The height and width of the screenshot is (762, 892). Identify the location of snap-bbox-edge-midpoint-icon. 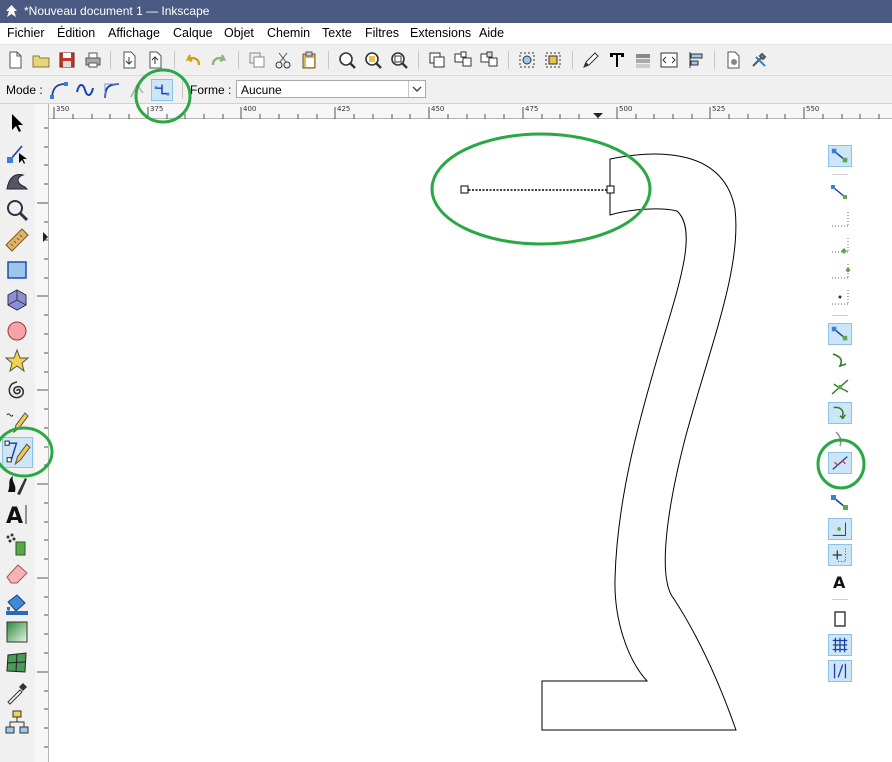
(840, 271).